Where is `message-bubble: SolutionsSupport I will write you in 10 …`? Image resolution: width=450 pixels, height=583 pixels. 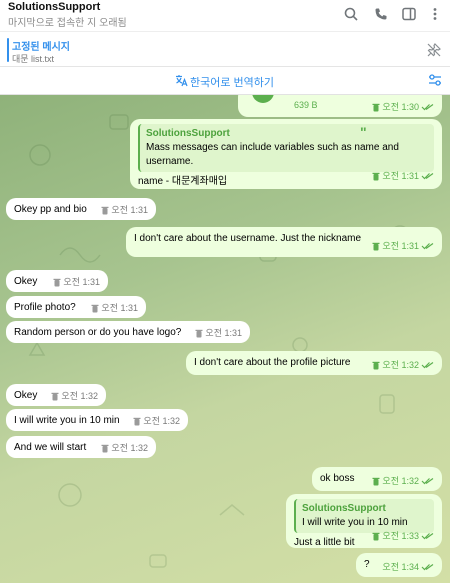 message-bubble: SolutionsSupport I will write you in 10 … is located at coordinates (364, 521).